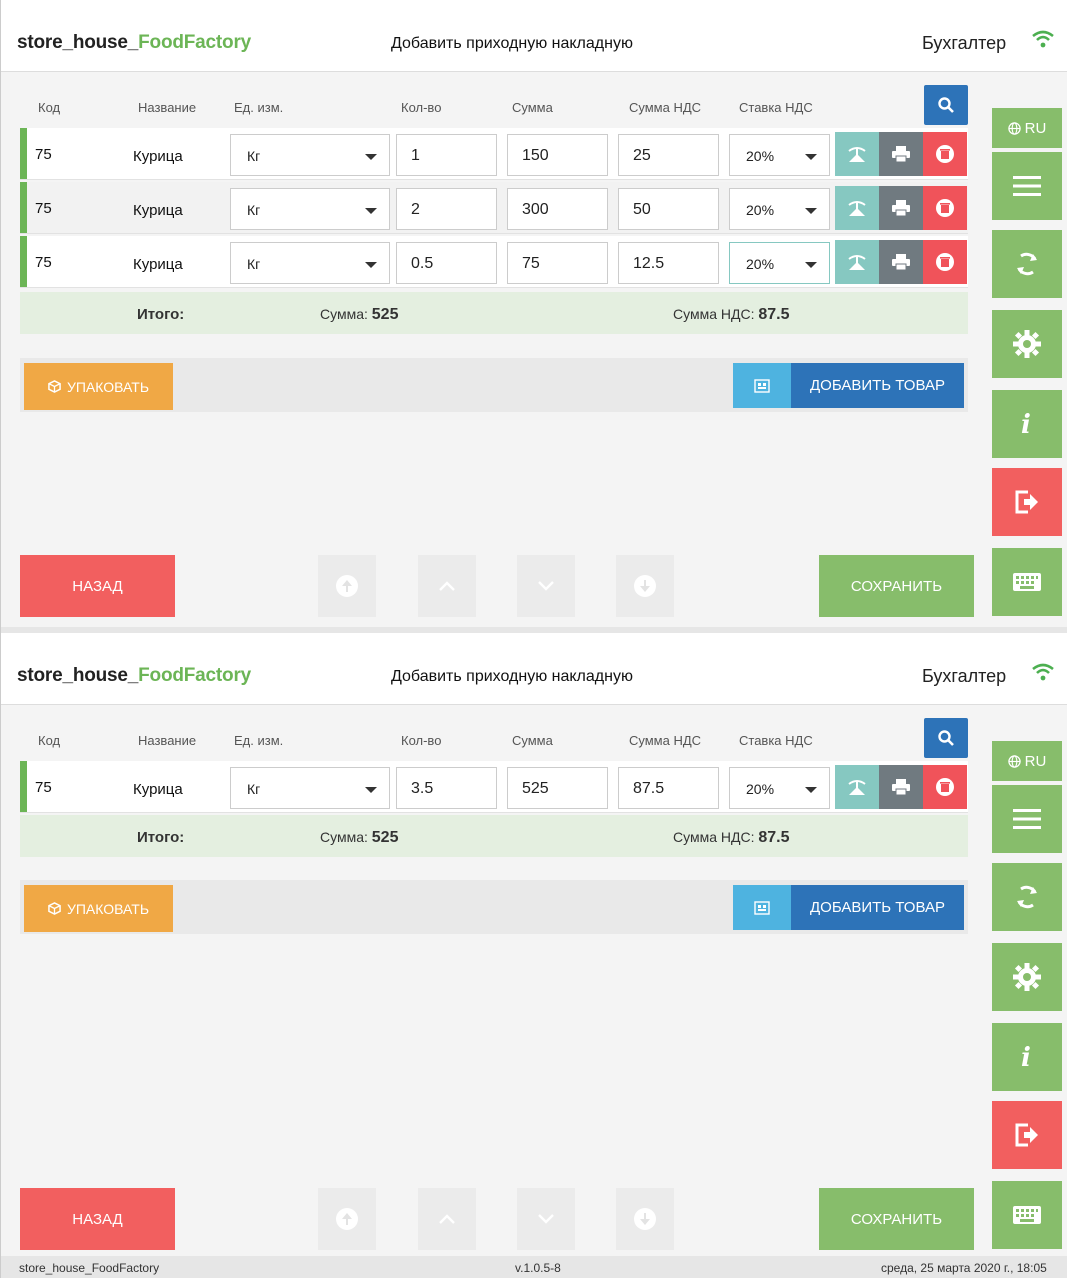 Image resolution: width=1067 pixels, height=1278 pixels. Describe the element at coordinates (78, 42) in the screenshot. I see `app-name: store_house_` at that location.